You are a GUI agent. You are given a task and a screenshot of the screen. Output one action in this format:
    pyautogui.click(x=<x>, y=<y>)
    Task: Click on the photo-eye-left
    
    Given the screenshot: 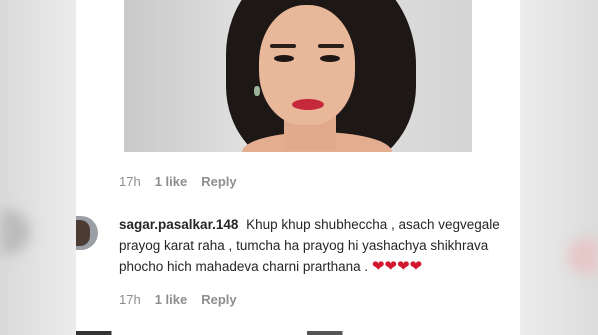 What is the action you would take?
    pyautogui.click(x=284, y=58)
    